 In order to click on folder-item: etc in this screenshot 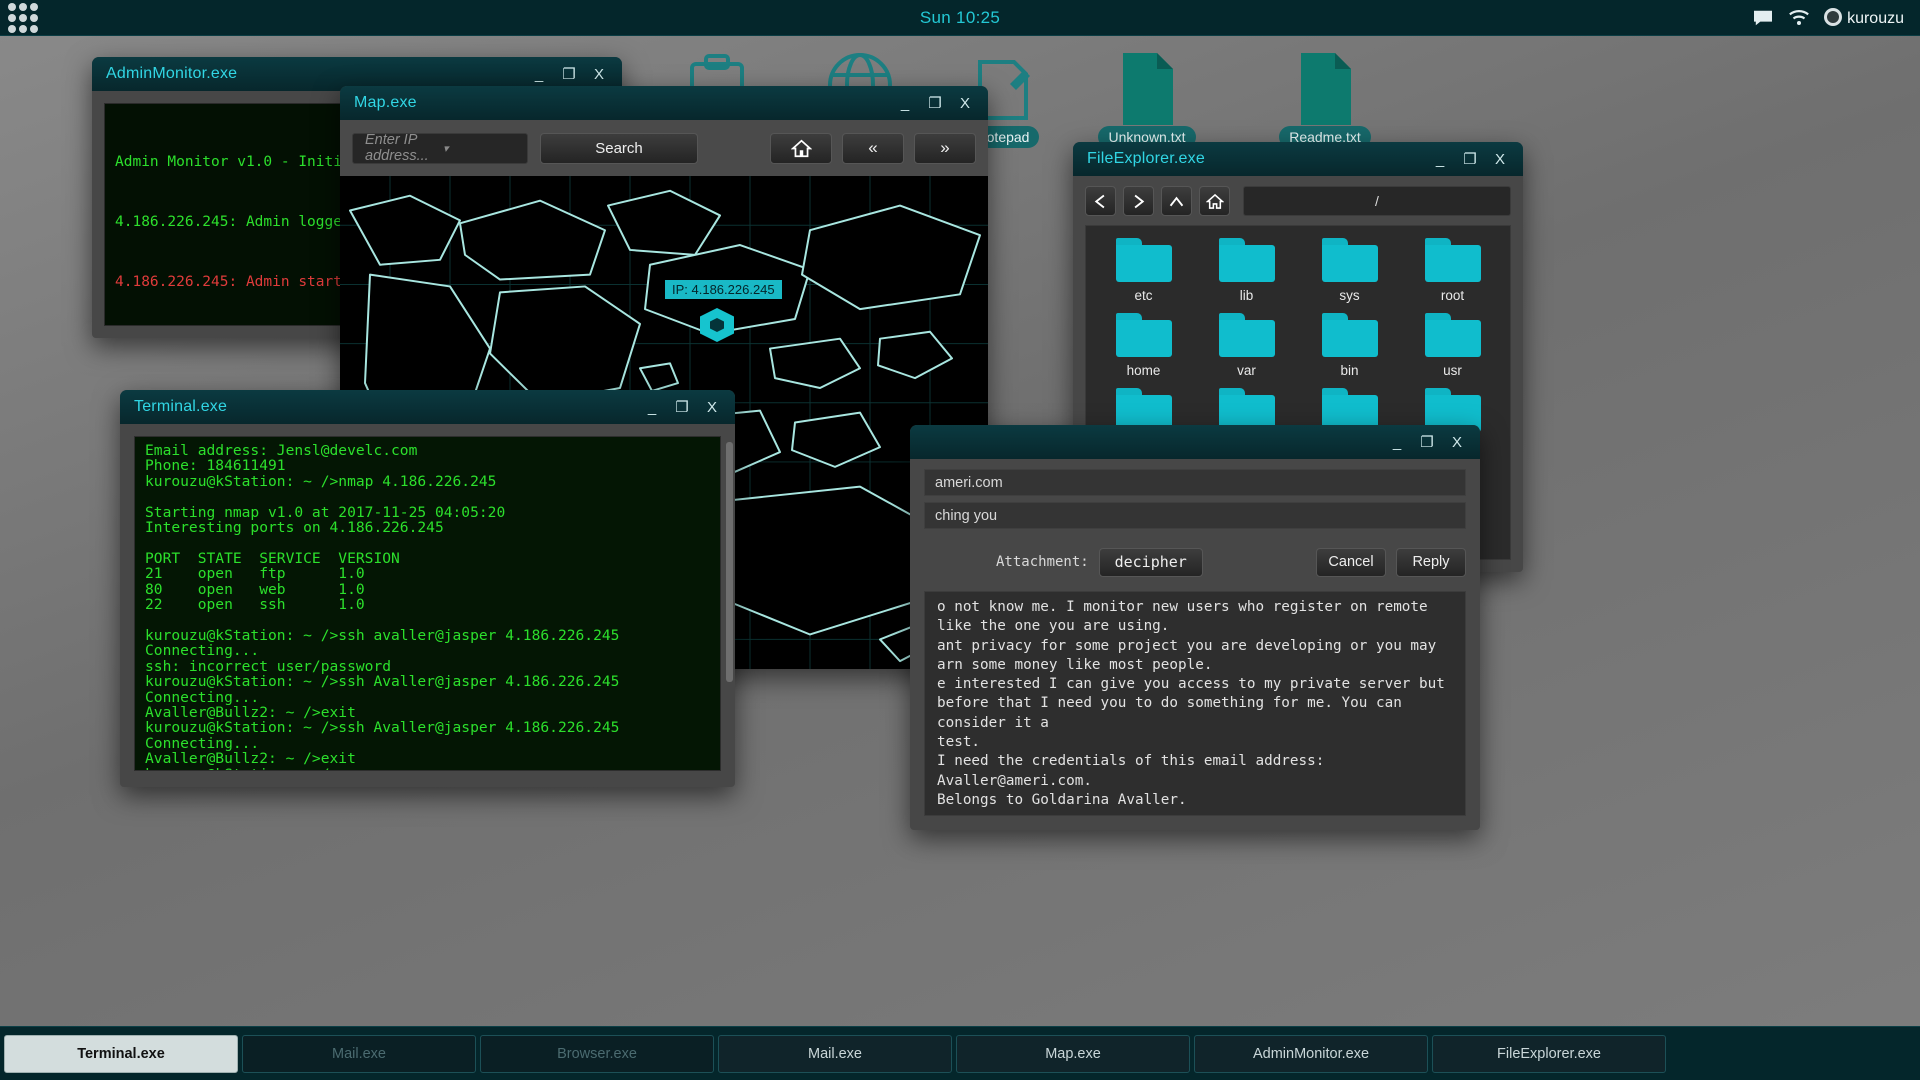, I will do `click(1143, 270)`.